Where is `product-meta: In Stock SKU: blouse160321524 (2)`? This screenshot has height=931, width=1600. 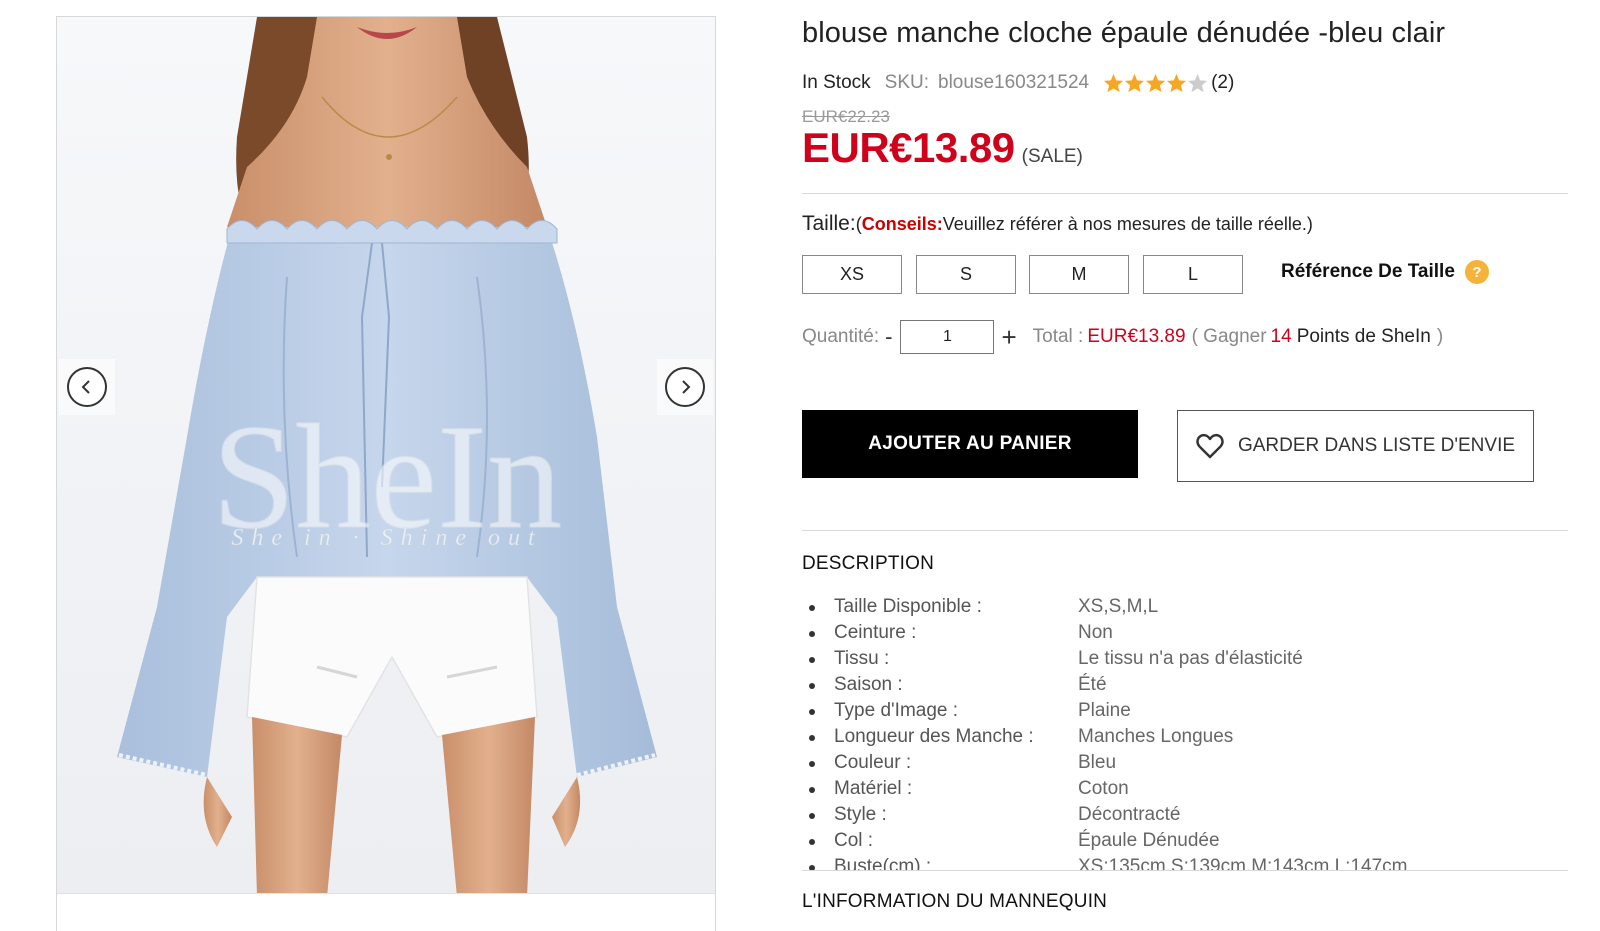 product-meta: In Stock SKU: blouse160321524 (2) is located at coordinates (1018, 83).